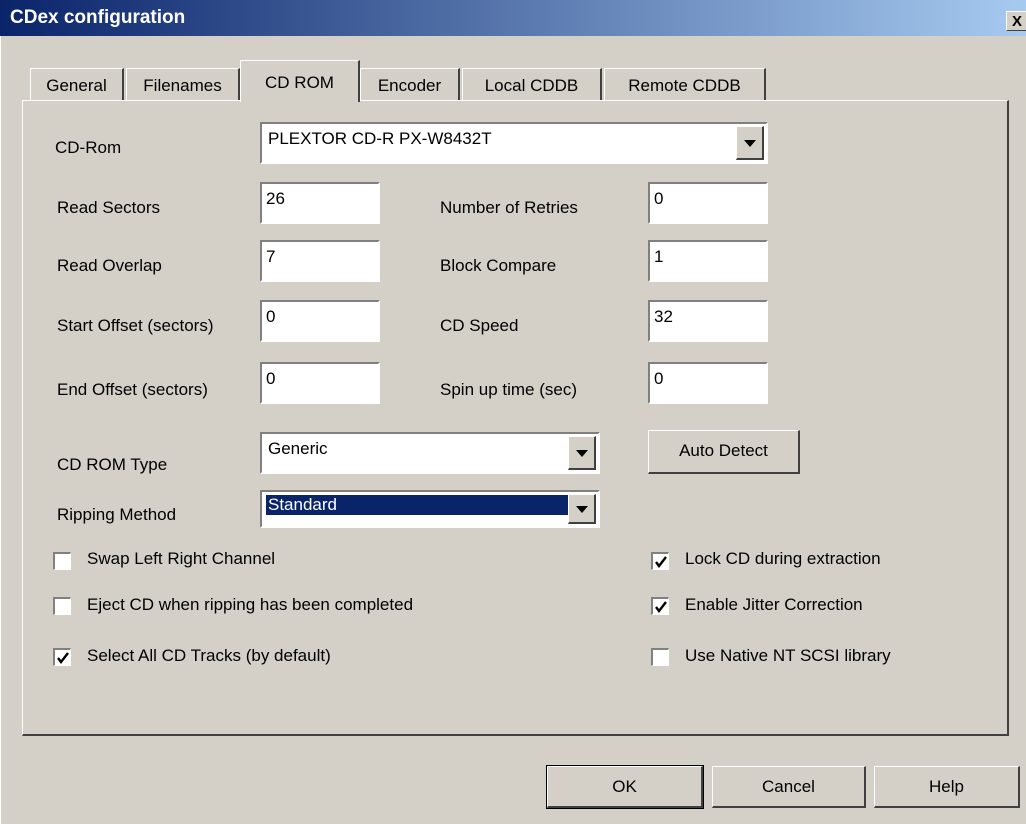 This screenshot has height=824, width=1026. What do you see at coordinates (783, 558) in the screenshot?
I see `lock-cd-label: Lock CD during extraction` at bounding box center [783, 558].